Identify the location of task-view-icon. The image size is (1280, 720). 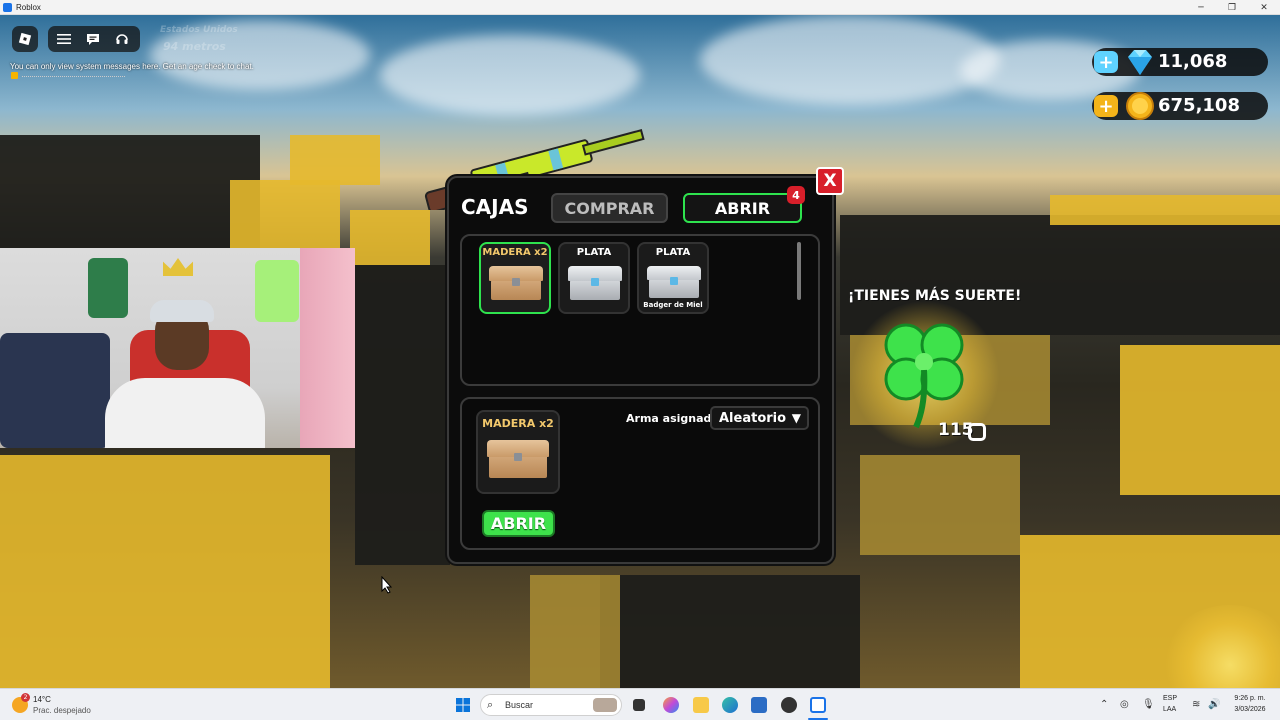
(639, 705).